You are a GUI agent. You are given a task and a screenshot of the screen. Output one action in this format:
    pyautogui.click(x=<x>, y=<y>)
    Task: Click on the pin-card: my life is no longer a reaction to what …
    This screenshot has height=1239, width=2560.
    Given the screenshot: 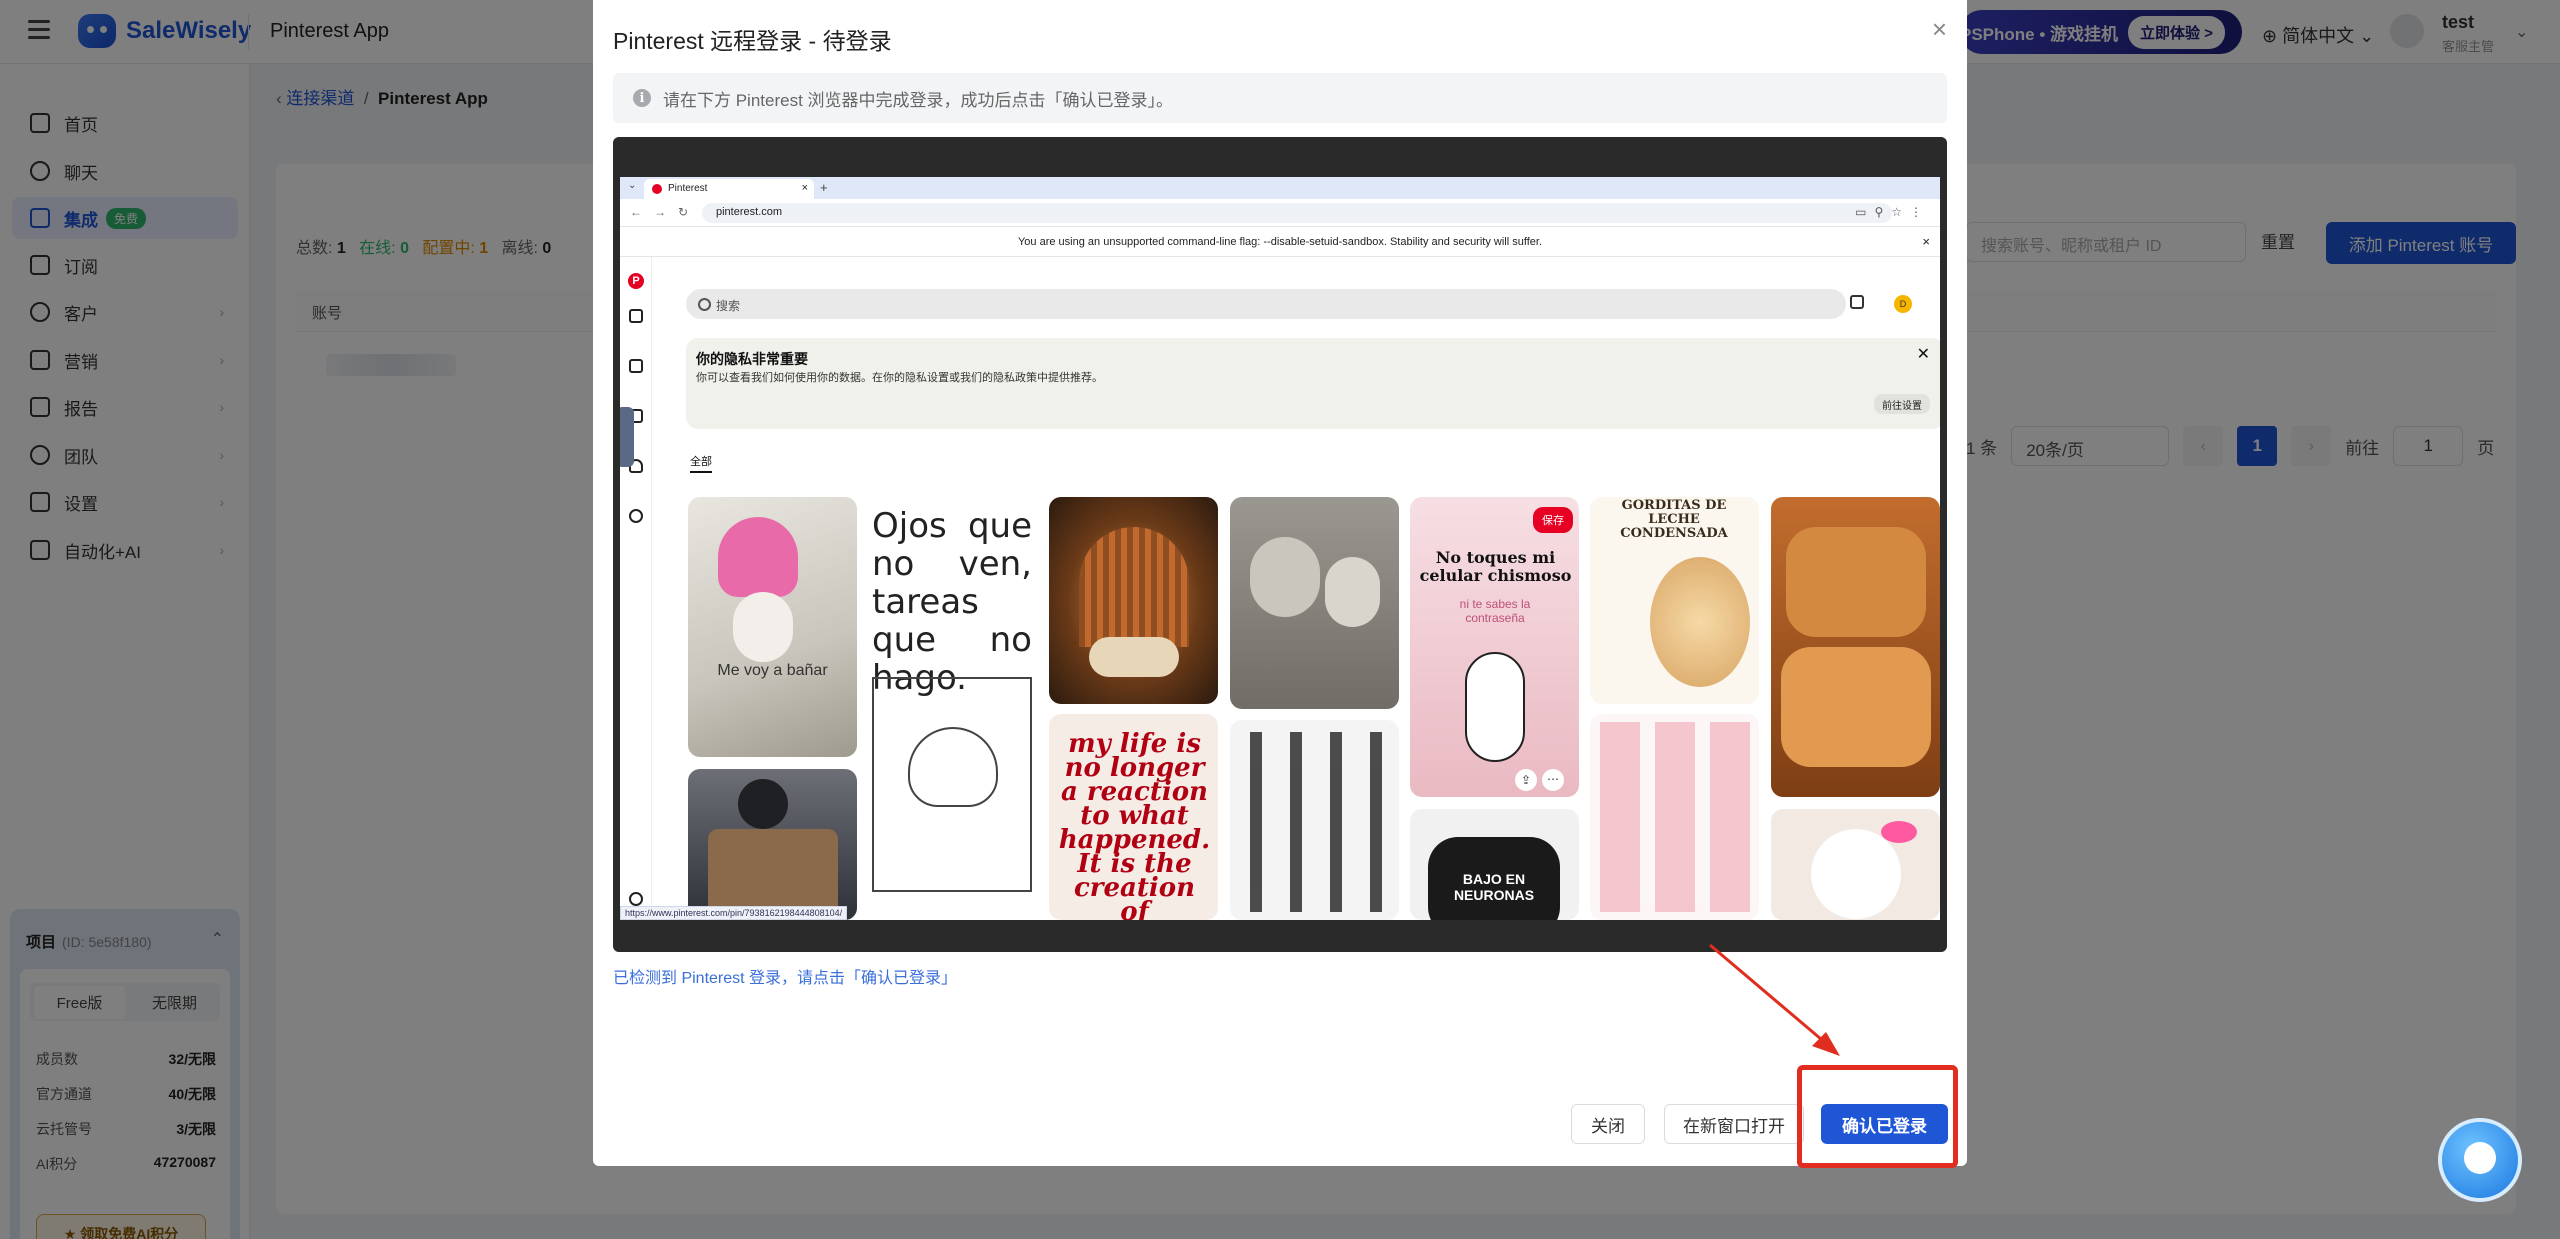 What is the action you would take?
    pyautogui.click(x=1133, y=817)
    